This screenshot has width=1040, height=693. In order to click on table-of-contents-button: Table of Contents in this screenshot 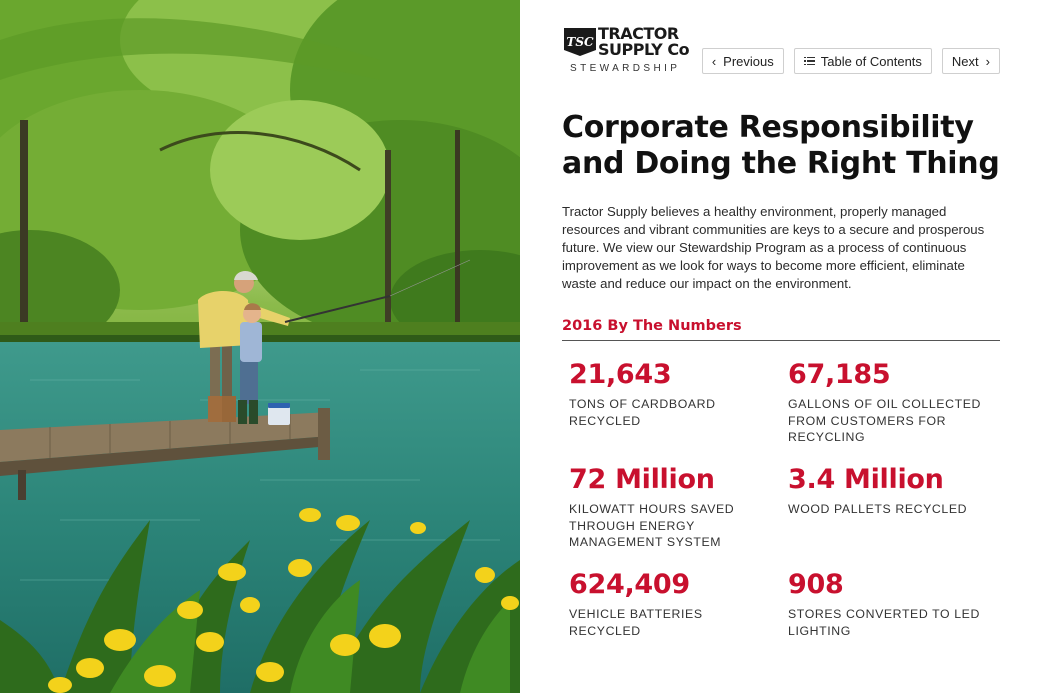, I will do `click(862, 61)`.